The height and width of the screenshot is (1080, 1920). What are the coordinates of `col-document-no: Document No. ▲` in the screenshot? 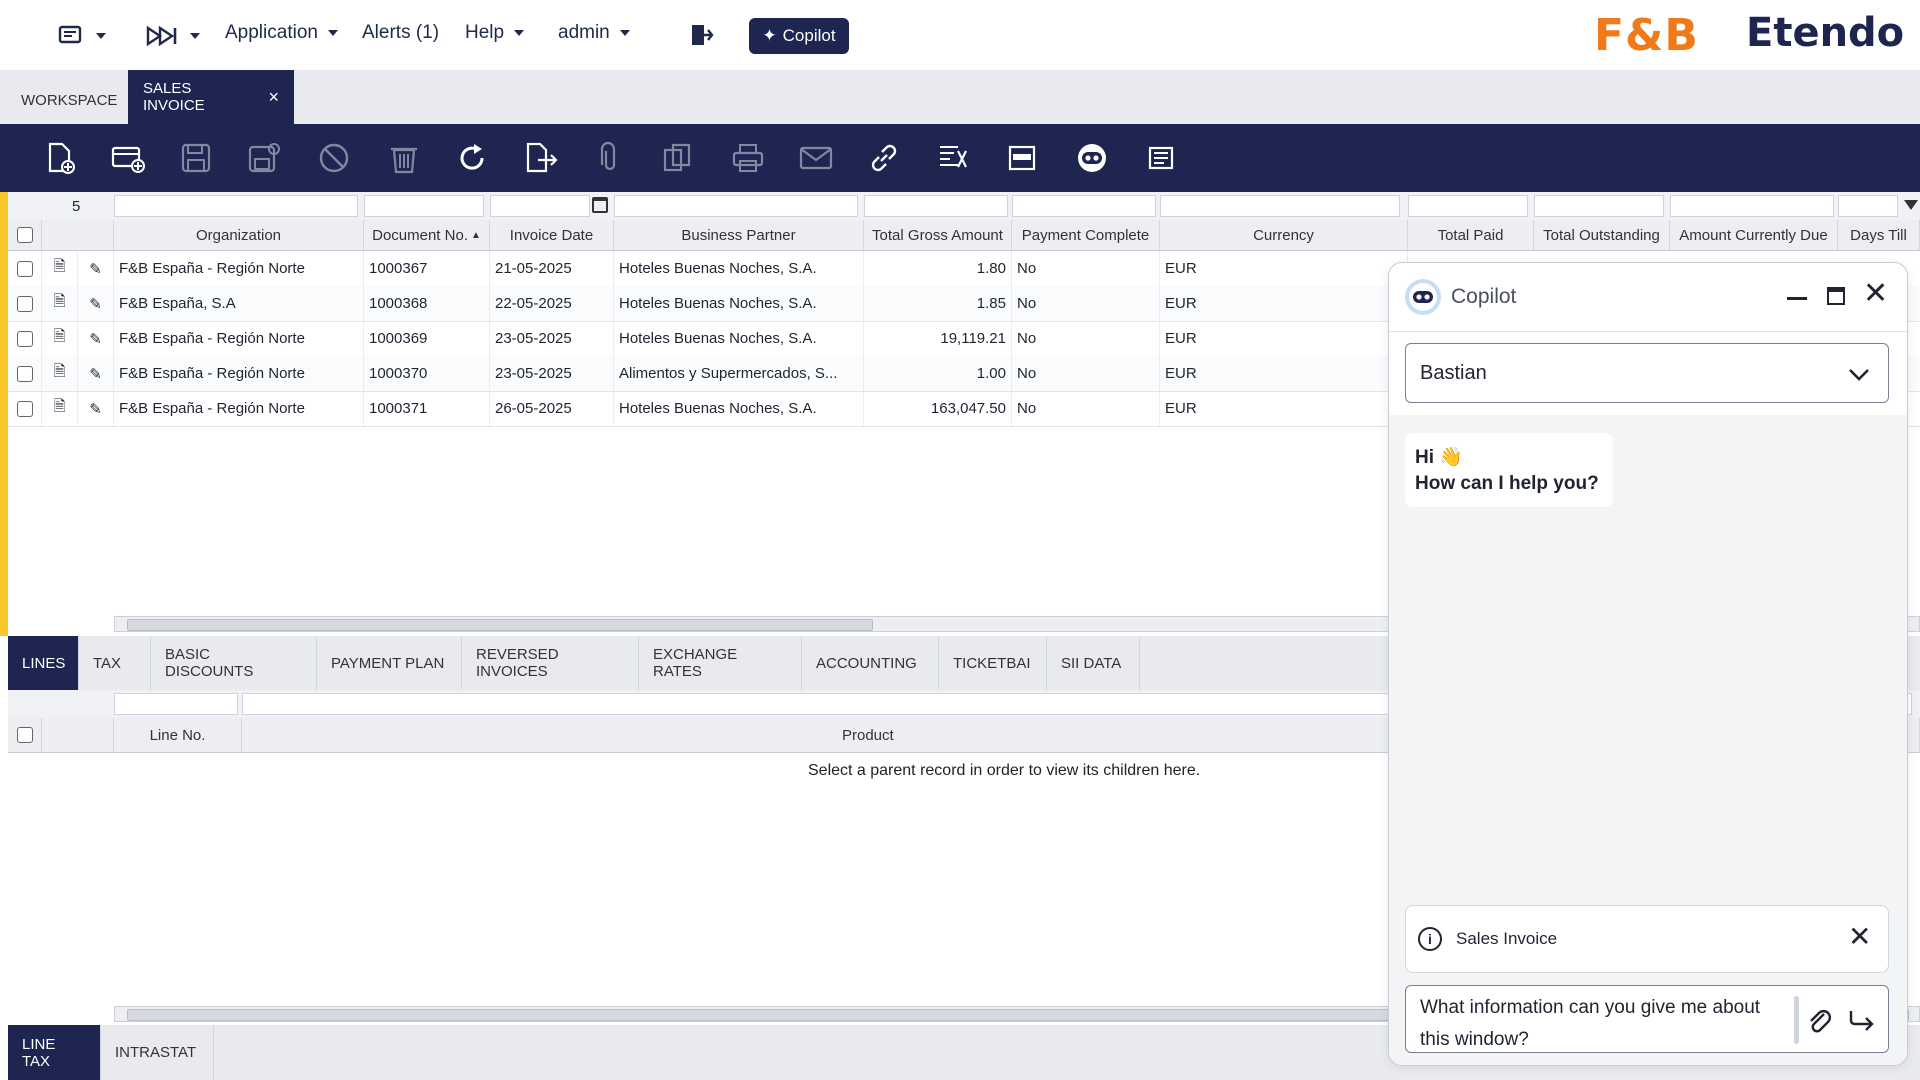 It's located at (427, 235).